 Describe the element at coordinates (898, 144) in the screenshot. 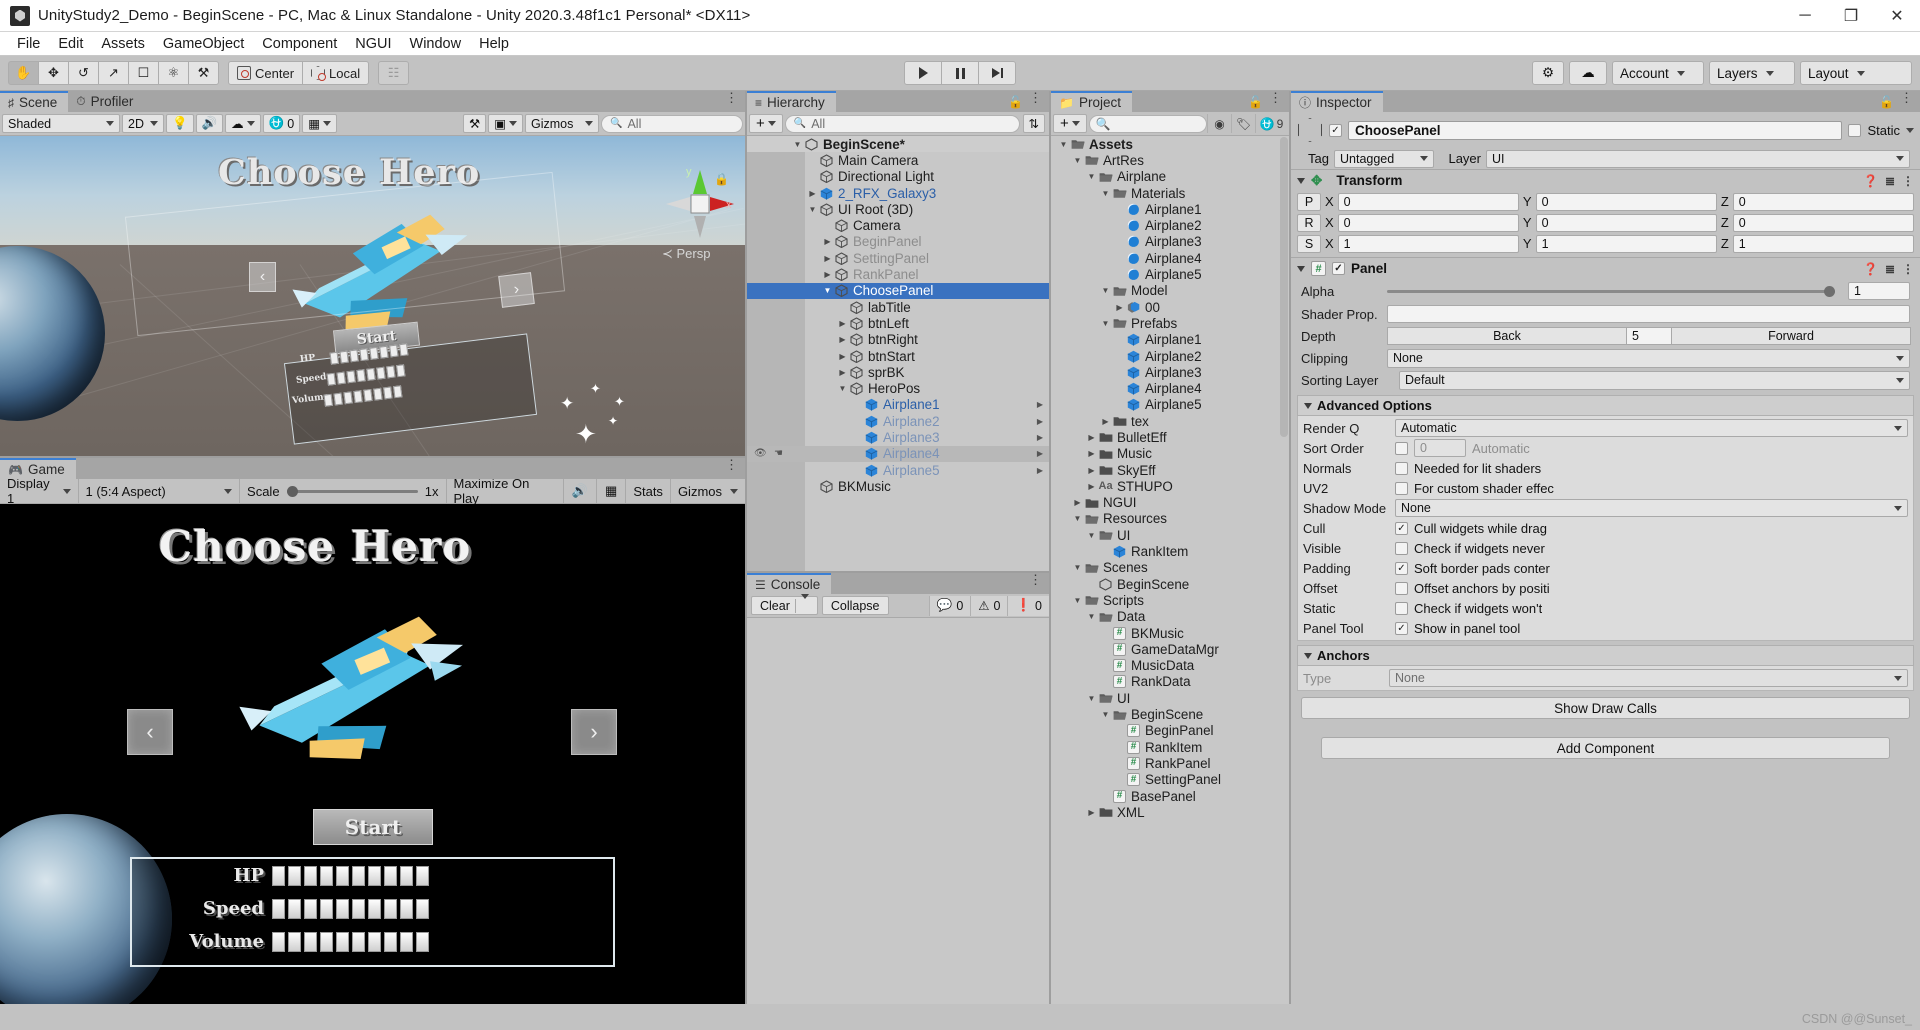

I see `hierarchy-row-beginscene: ▼ BeginScene*` at that location.